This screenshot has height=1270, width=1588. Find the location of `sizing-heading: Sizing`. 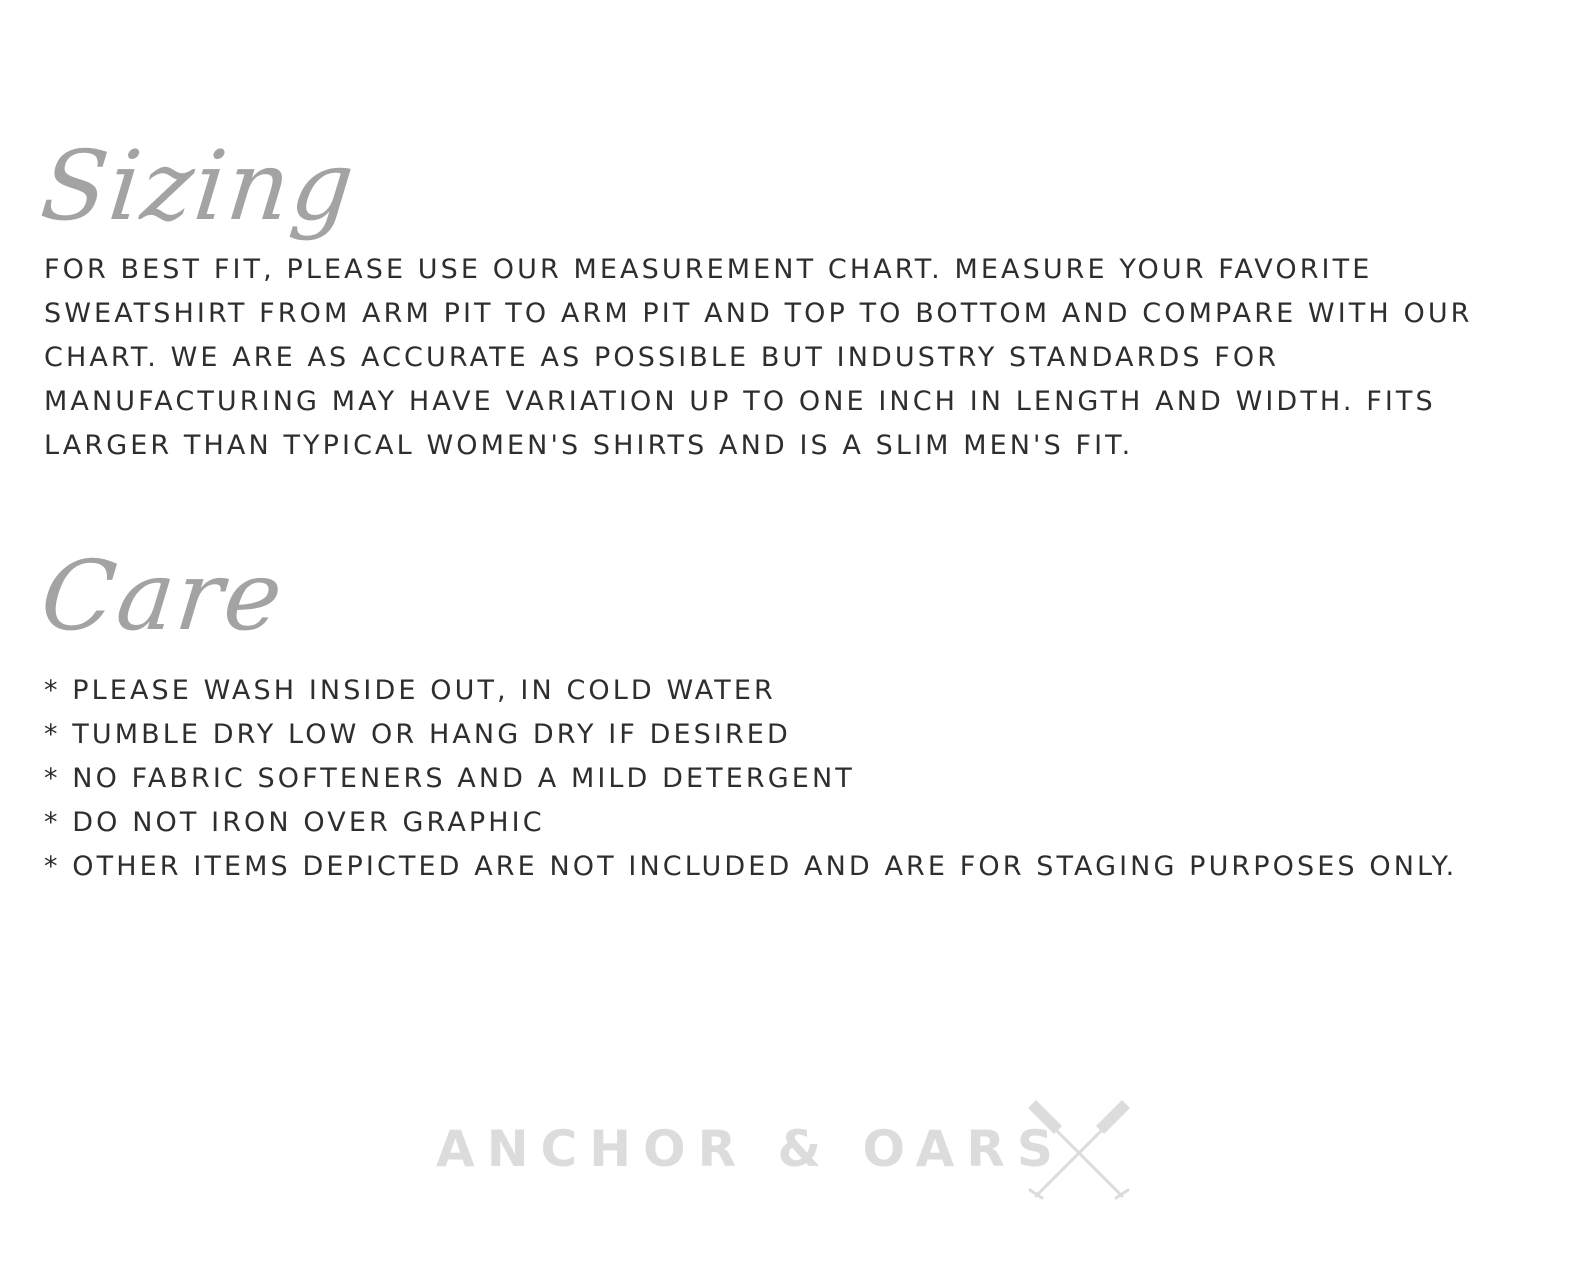

sizing-heading: Sizing is located at coordinates (198, 186).